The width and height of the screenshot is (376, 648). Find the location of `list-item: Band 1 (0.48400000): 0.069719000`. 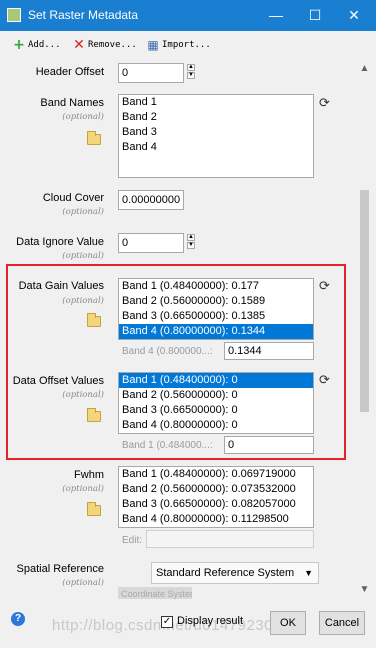

list-item: Band 1 (0.48400000): 0.069719000 is located at coordinates (216, 474).